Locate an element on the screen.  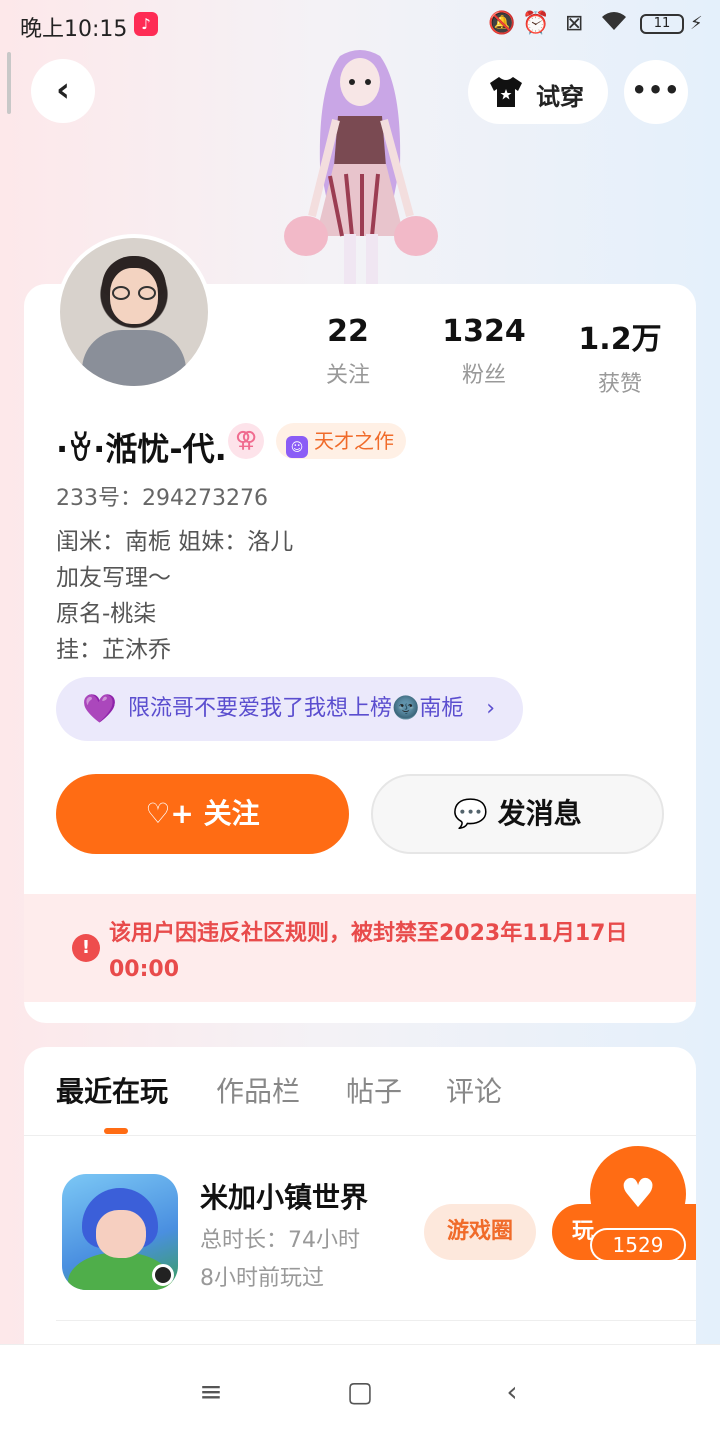
alarm-icon: ⏰ is located at coordinates (536, 23).